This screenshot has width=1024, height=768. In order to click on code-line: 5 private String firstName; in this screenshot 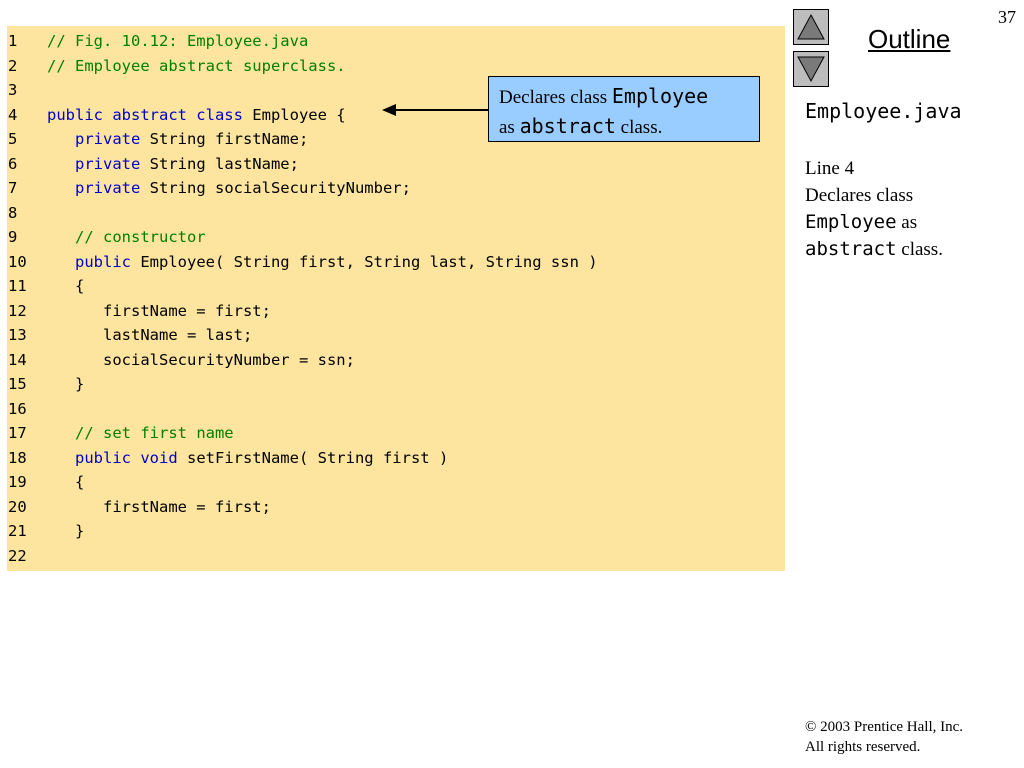, I will do `click(157, 139)`.